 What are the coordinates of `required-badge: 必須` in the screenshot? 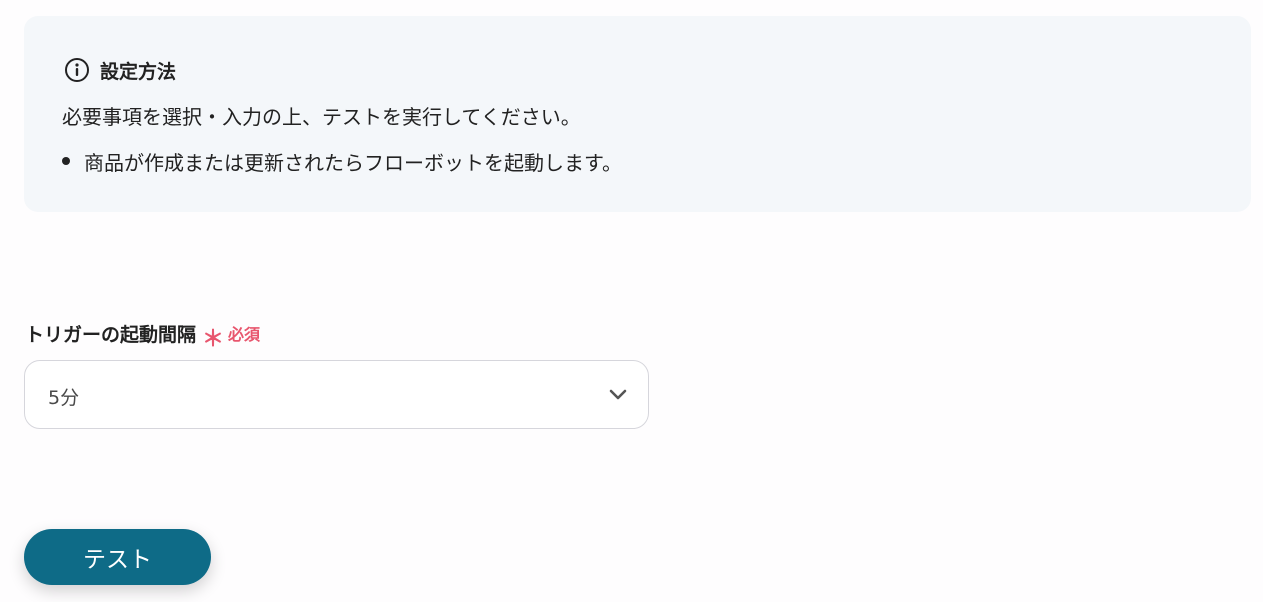 It's located at (244, 334).